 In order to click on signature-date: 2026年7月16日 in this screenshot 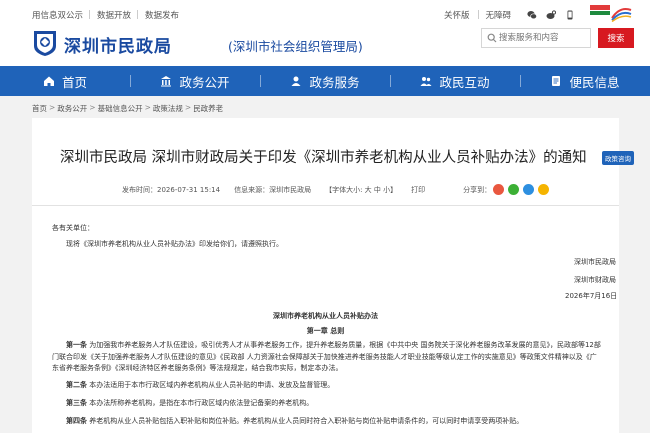, I will do `click(591, 296)`.